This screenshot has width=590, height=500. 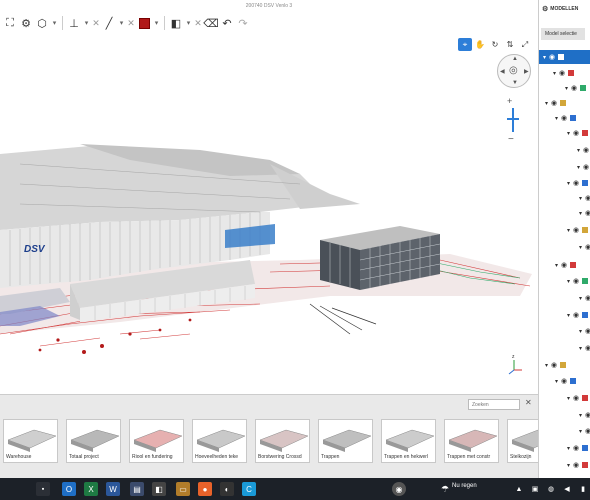 I want to click on select-icon: ⌖, so click(x=465, y=44).